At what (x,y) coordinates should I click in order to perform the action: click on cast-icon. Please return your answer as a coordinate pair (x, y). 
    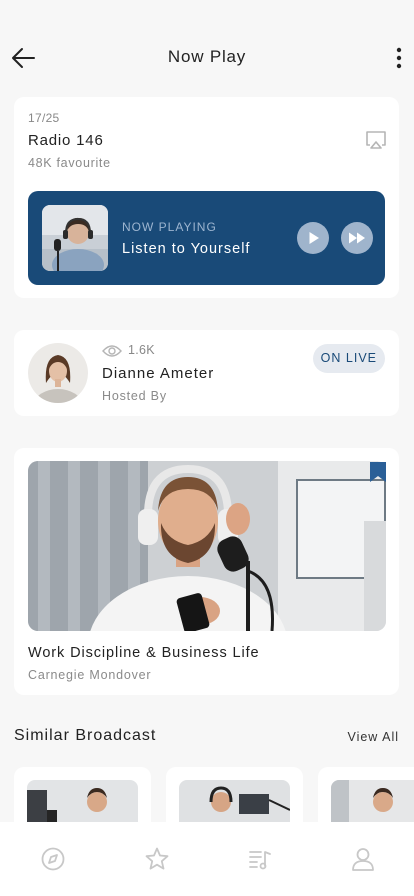
    Looking at the image, I should click on (376, 140).